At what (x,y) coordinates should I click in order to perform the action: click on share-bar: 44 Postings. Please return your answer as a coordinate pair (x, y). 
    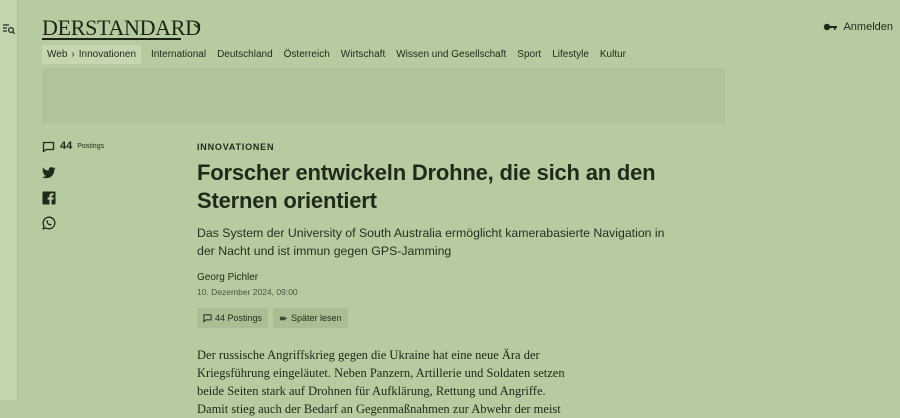
    Looking at the image, I should click on (73, 185).